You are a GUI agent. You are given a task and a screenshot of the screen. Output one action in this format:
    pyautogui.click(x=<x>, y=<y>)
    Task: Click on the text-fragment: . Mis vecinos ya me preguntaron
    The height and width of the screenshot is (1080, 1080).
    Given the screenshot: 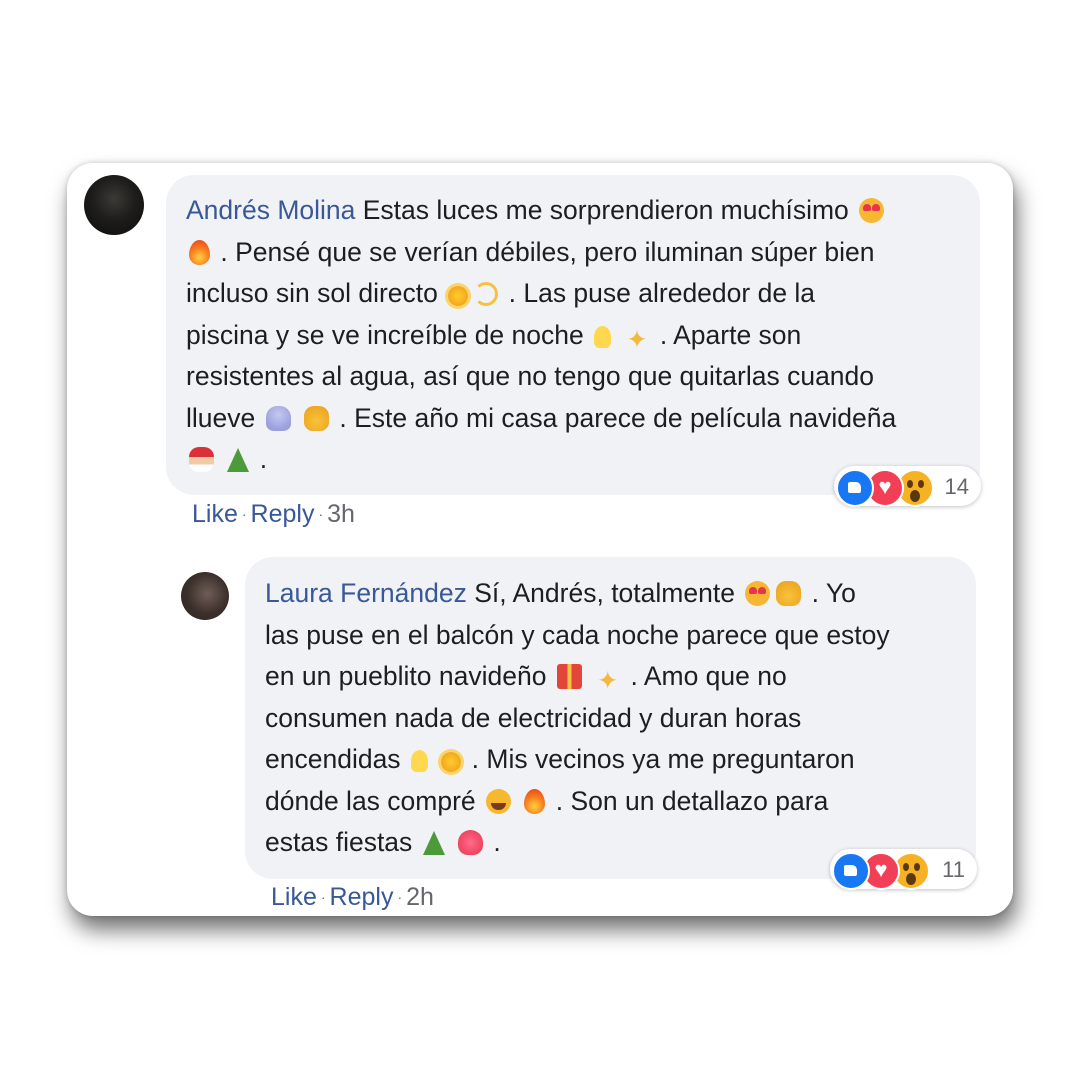 What is the action you would take?
    pyautogui.click(x=659, y=759)
    